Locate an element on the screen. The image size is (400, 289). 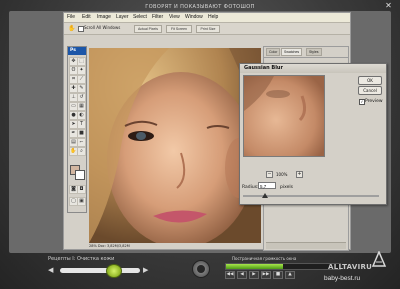
history-brush-icon: ↺ is located at coordinates (81, 97).